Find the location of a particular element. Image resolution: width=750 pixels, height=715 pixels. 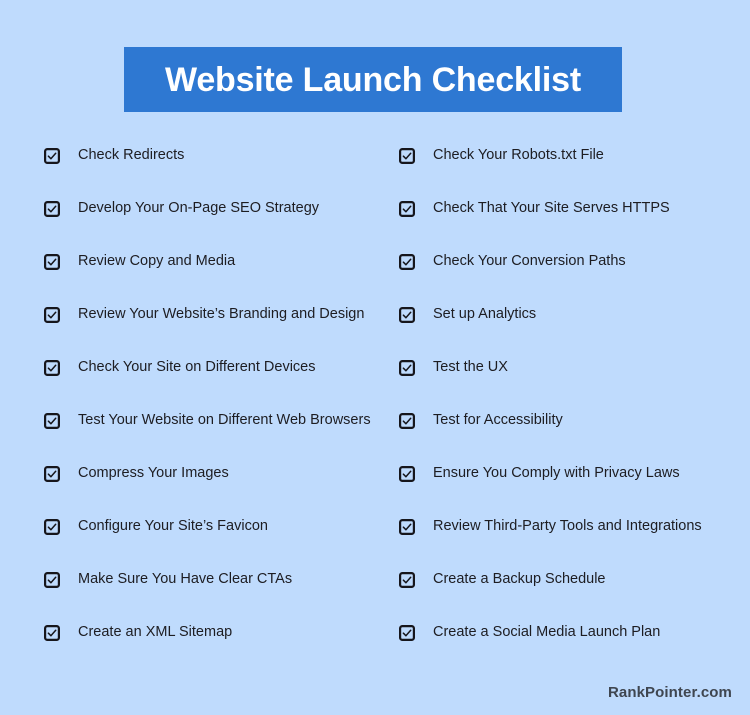

page-header-banner: Website Launch Checklist is located at coordinates (373, 79).